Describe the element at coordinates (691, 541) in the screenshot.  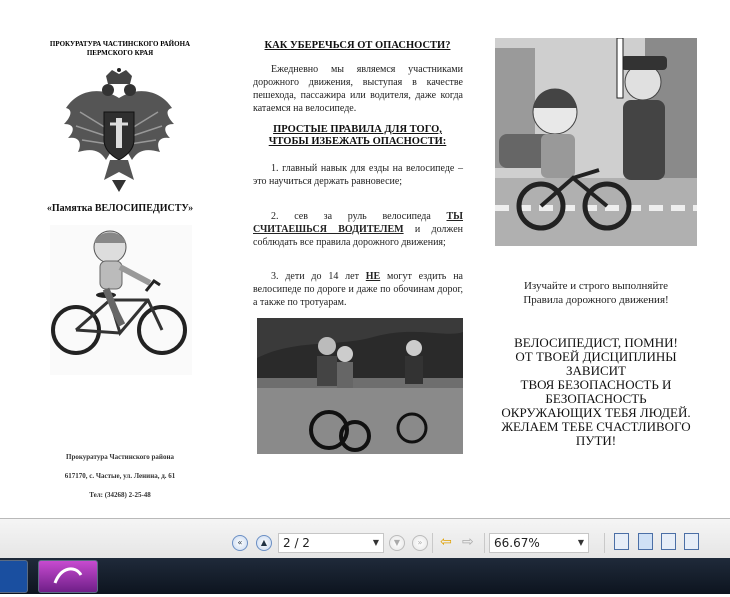
I see `continuous-facing-view-icon` at that location.